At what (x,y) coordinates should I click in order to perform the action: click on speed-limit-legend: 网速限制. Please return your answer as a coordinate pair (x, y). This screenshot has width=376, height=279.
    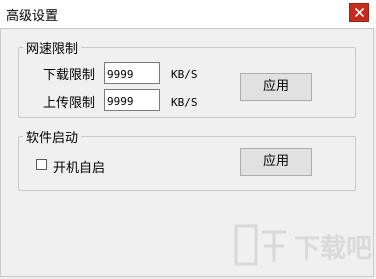
    Looking at the image, I should click on (52, 47).